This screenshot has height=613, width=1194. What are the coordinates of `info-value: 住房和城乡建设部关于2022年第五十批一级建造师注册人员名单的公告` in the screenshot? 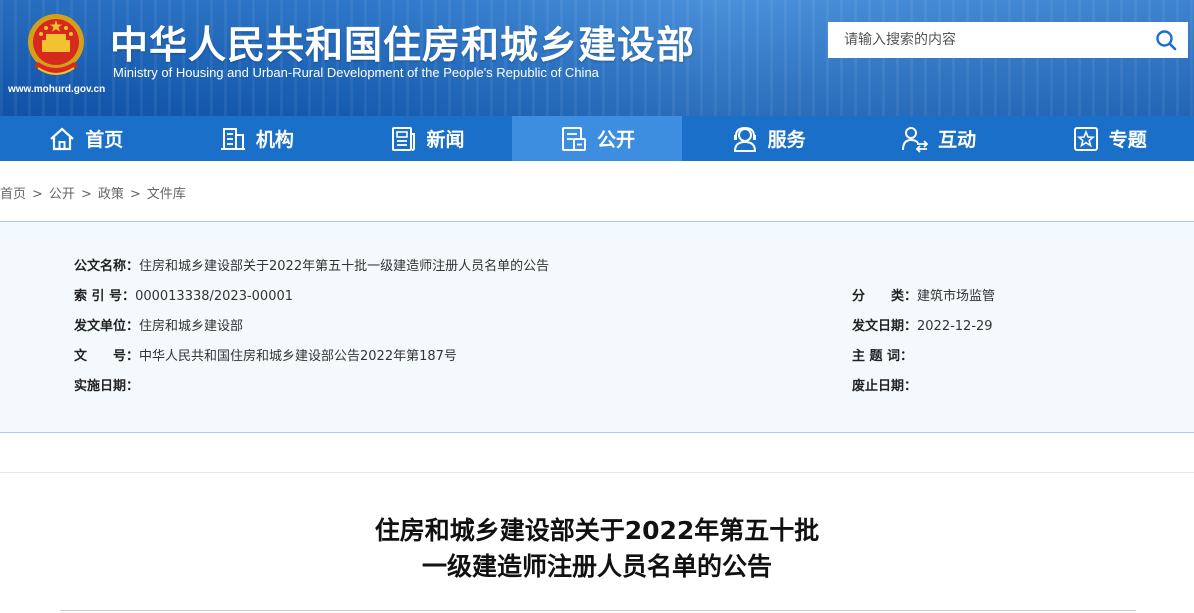 It's located at (344, 266).